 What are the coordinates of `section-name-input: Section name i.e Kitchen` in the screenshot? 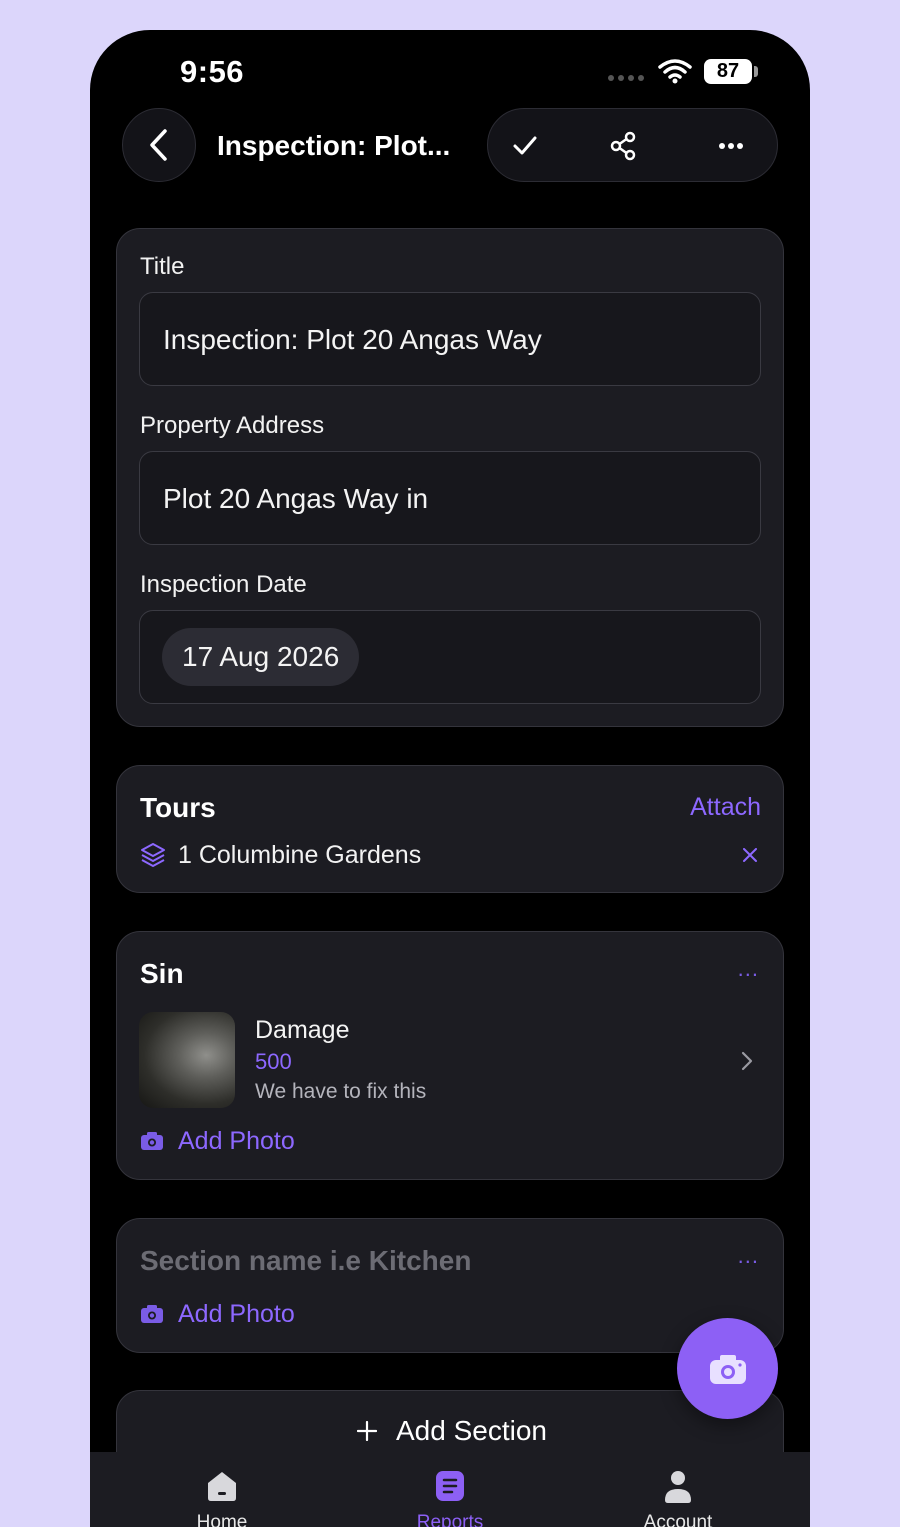 It's located at (305, 1261).